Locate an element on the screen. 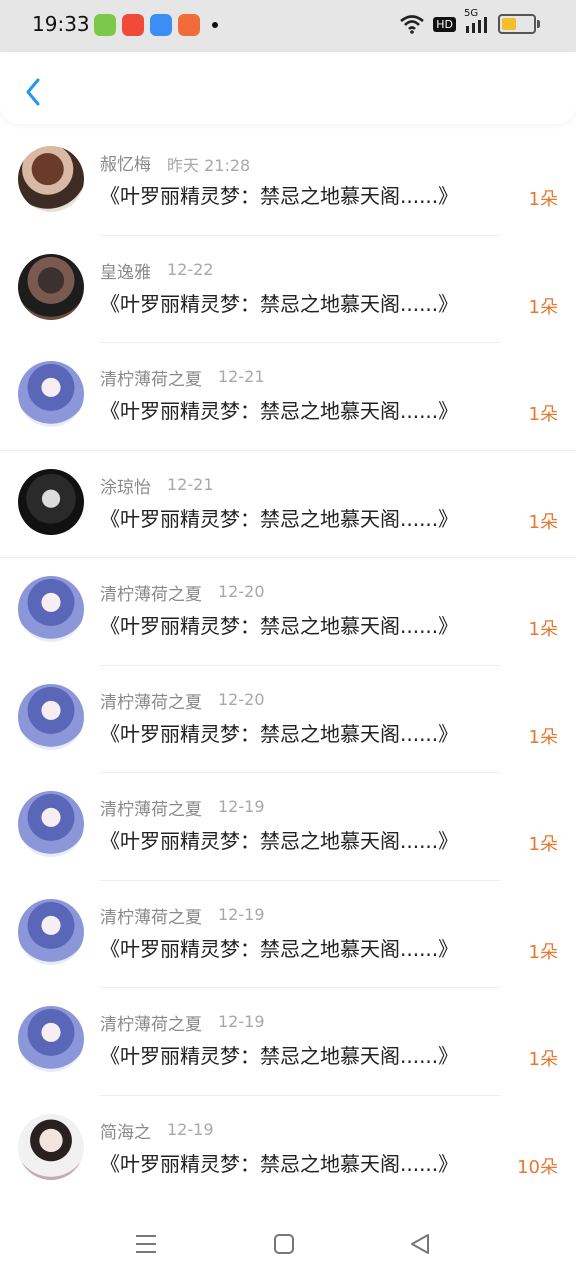 The image size is (576, 1280). more-notifications-dot is located at coordinates (215, 25).